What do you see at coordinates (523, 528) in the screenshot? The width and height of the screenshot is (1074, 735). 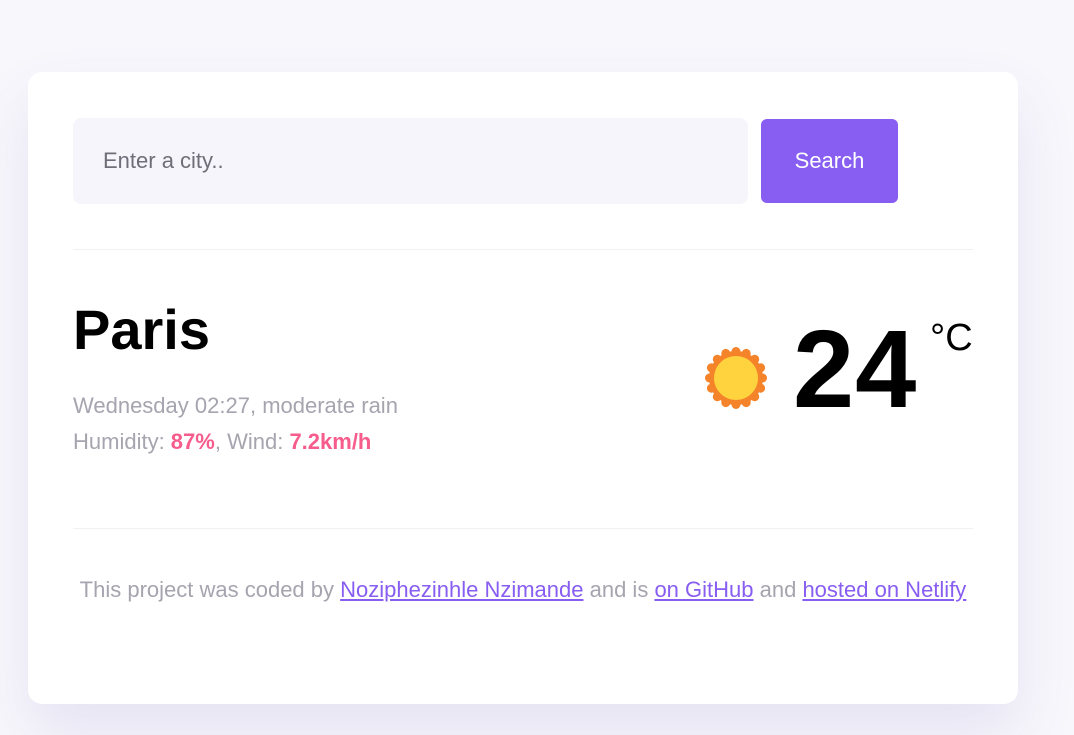 I see `divider-bottom` at bounding box center [523, 528].